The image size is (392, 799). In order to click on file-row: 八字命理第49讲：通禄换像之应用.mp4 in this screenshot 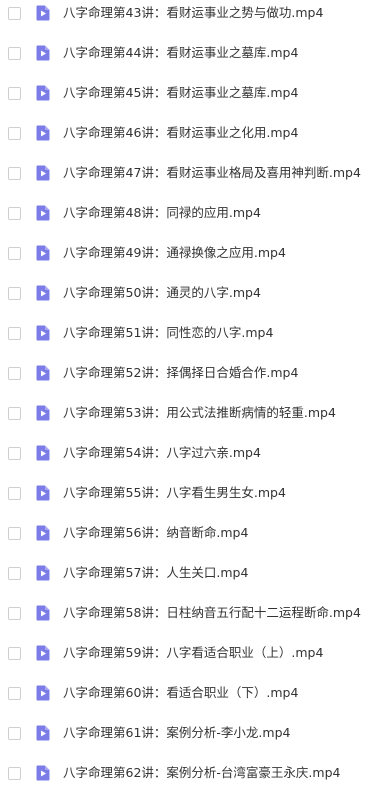, I will do `click(196, 253)`.